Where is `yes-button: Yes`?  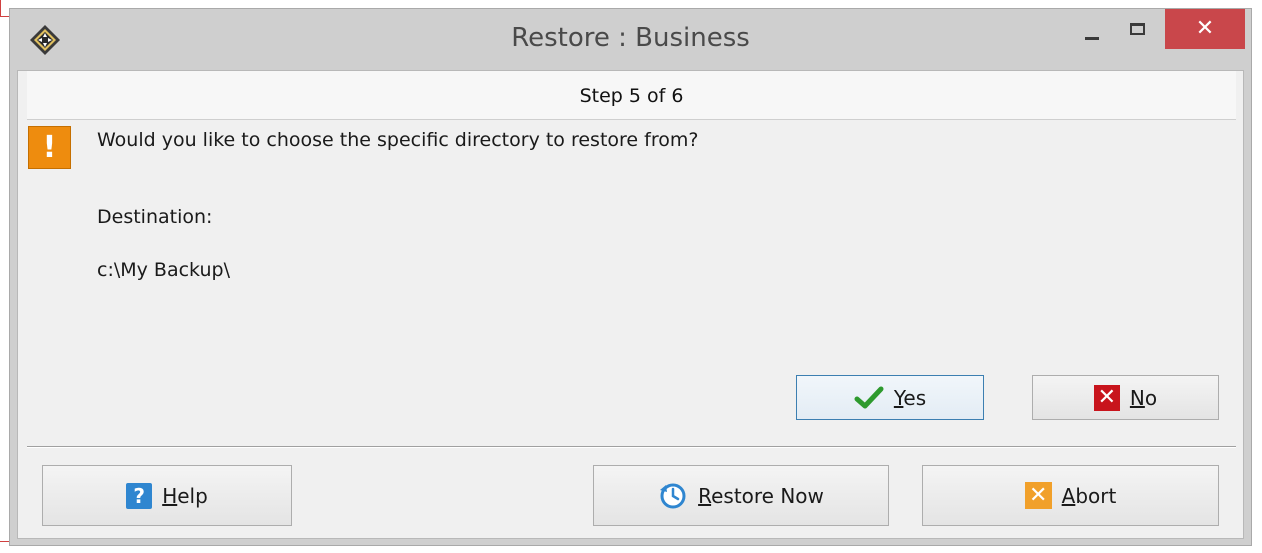
yes-button: Yes is located at coordinates (890, 397).